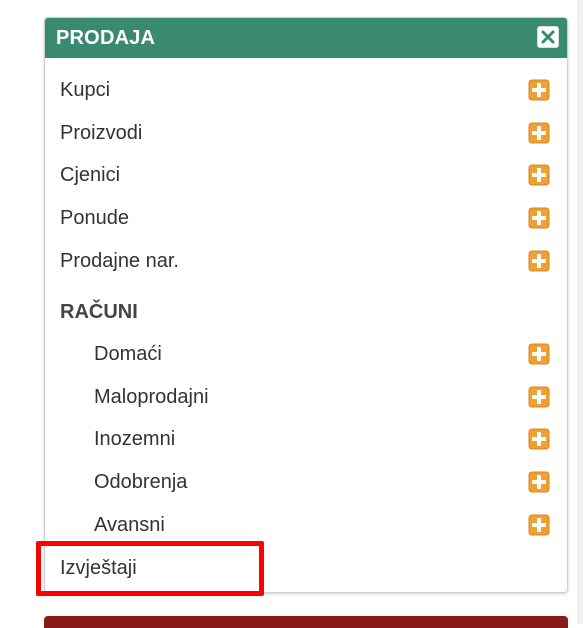 This screenshot has width=583, height=628. Describe the element at coordinates (330, 439) in the screenshot. I see `menu-item-inozemni: Inozemni` at that location.